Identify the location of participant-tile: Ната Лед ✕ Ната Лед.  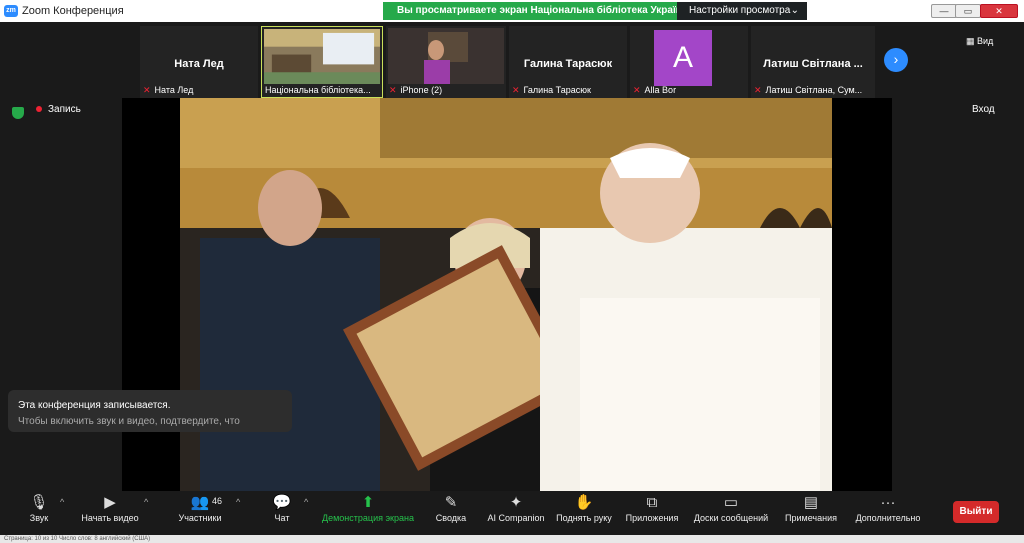
(199, 62).